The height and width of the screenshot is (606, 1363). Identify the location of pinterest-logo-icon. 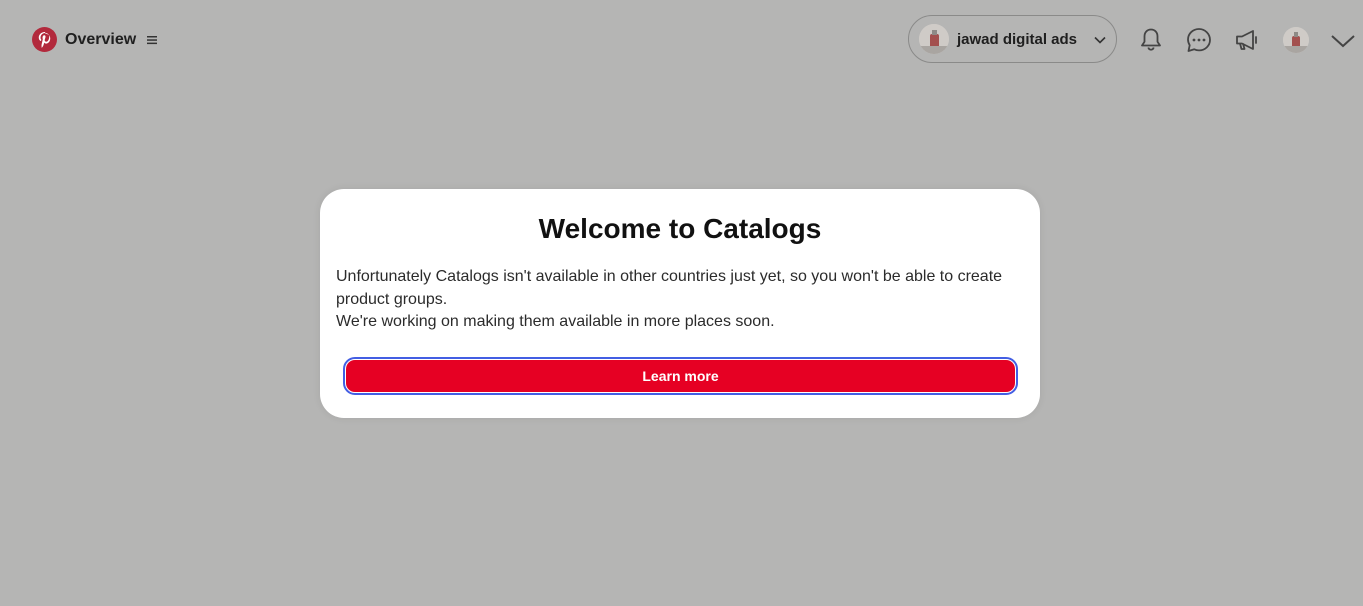
(44, 39).